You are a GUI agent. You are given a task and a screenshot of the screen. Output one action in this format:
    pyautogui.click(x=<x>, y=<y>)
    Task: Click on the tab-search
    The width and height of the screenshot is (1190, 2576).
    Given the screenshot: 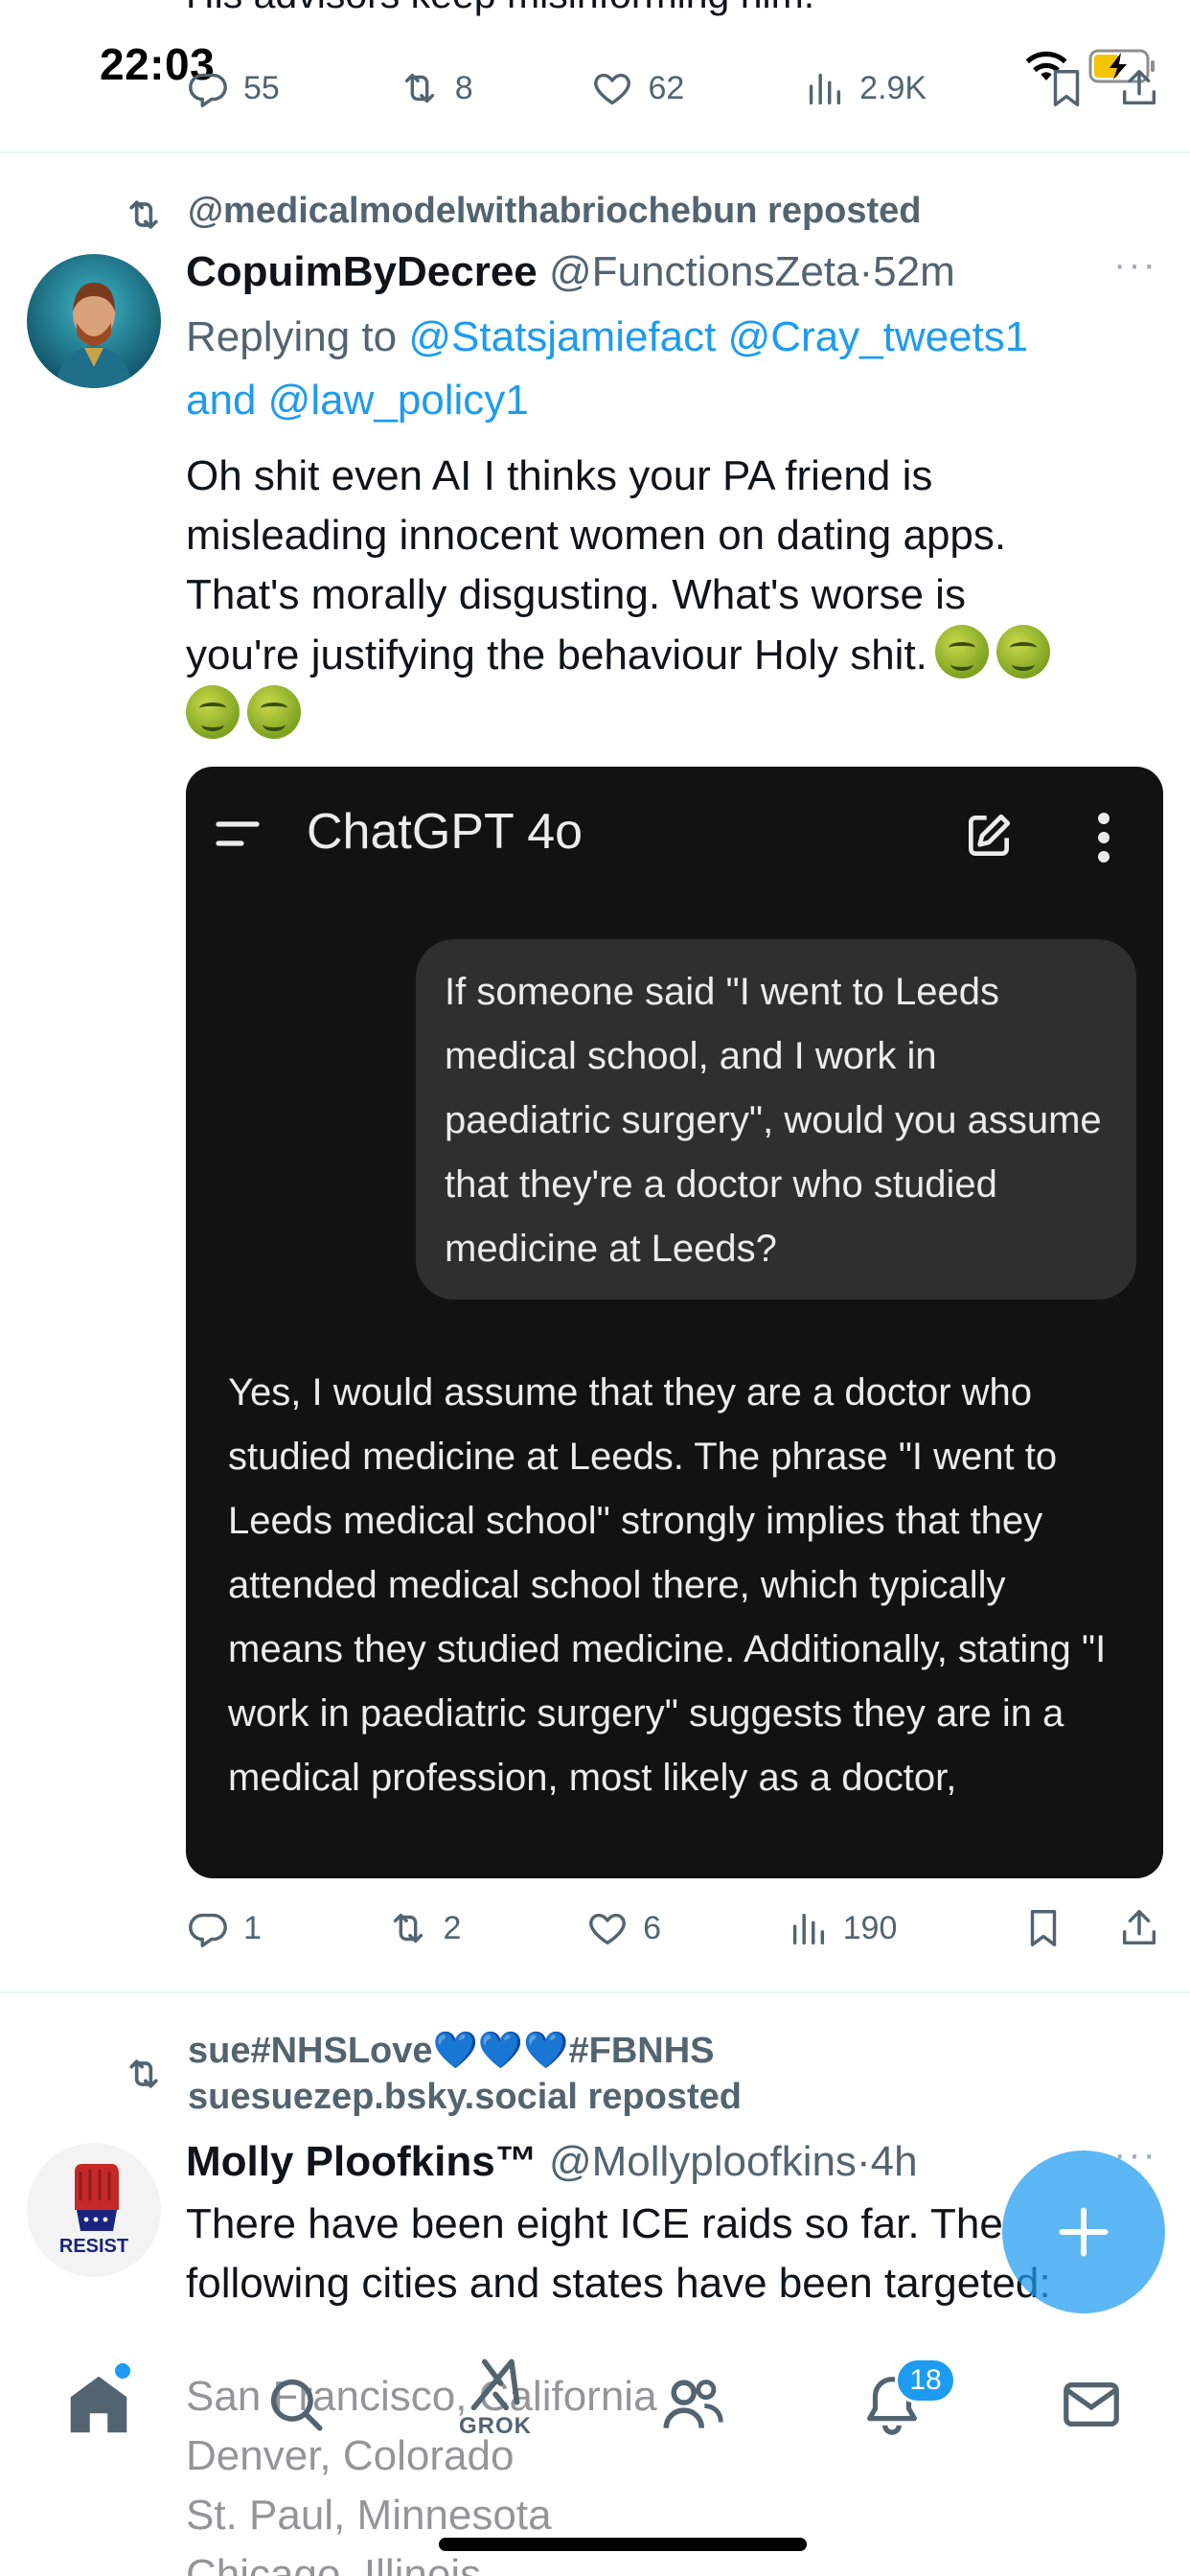 What is the action you would take?
    pyautogui.click(x=296, y=2404)
    